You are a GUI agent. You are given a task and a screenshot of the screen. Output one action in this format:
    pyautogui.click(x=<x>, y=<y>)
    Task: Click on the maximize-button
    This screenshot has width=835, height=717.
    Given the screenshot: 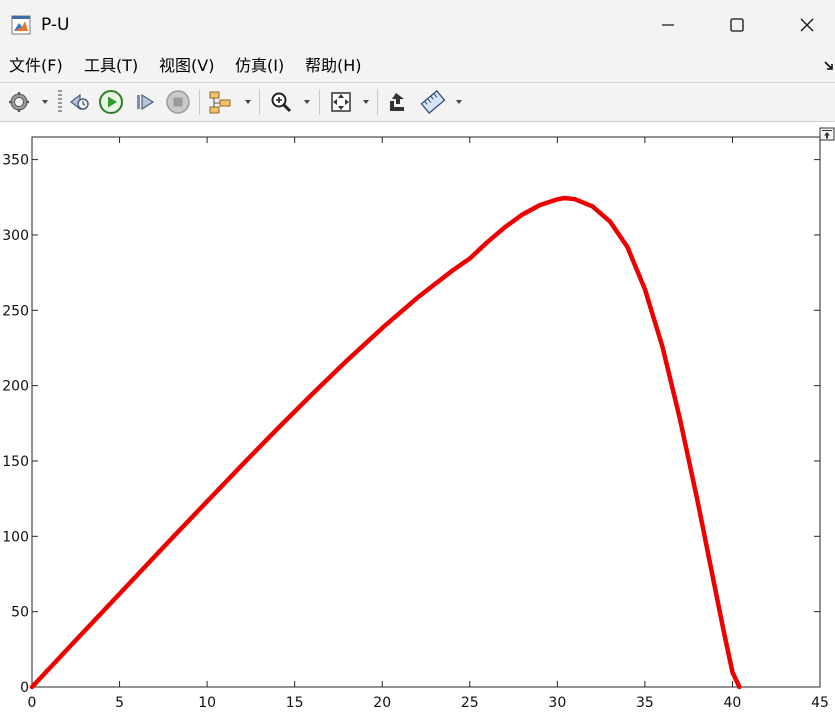 What is the action you would take?
    pyautogui.click(x=737, y=25)
    